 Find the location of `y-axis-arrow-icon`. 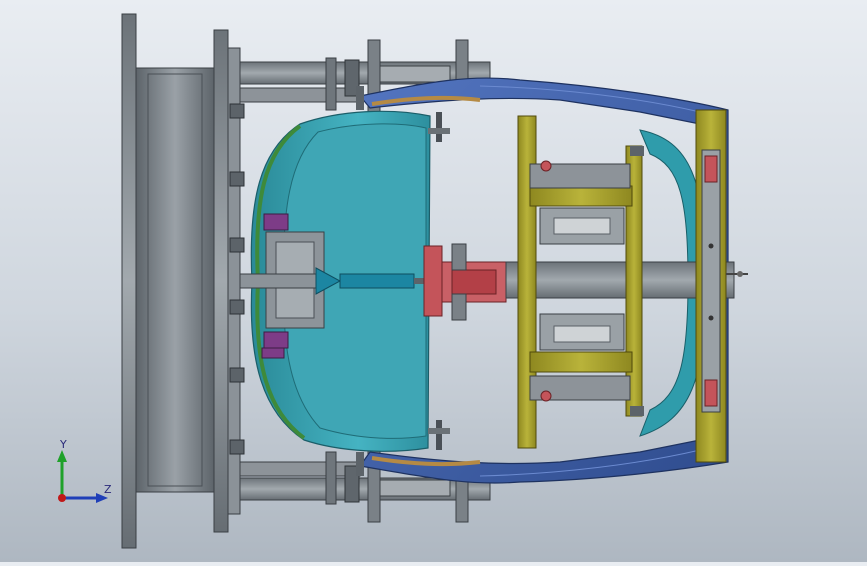

y-axis-arrow-icon is located at coordinates (62, 456).